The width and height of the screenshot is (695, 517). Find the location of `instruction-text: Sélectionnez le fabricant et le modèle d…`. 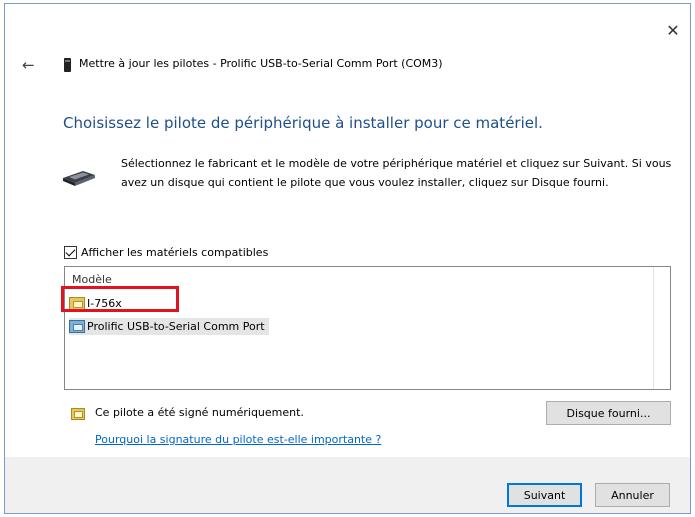

instruction-text: Sélectionnez le fabricant et le modèle d… is located at coordinates (396, 173).